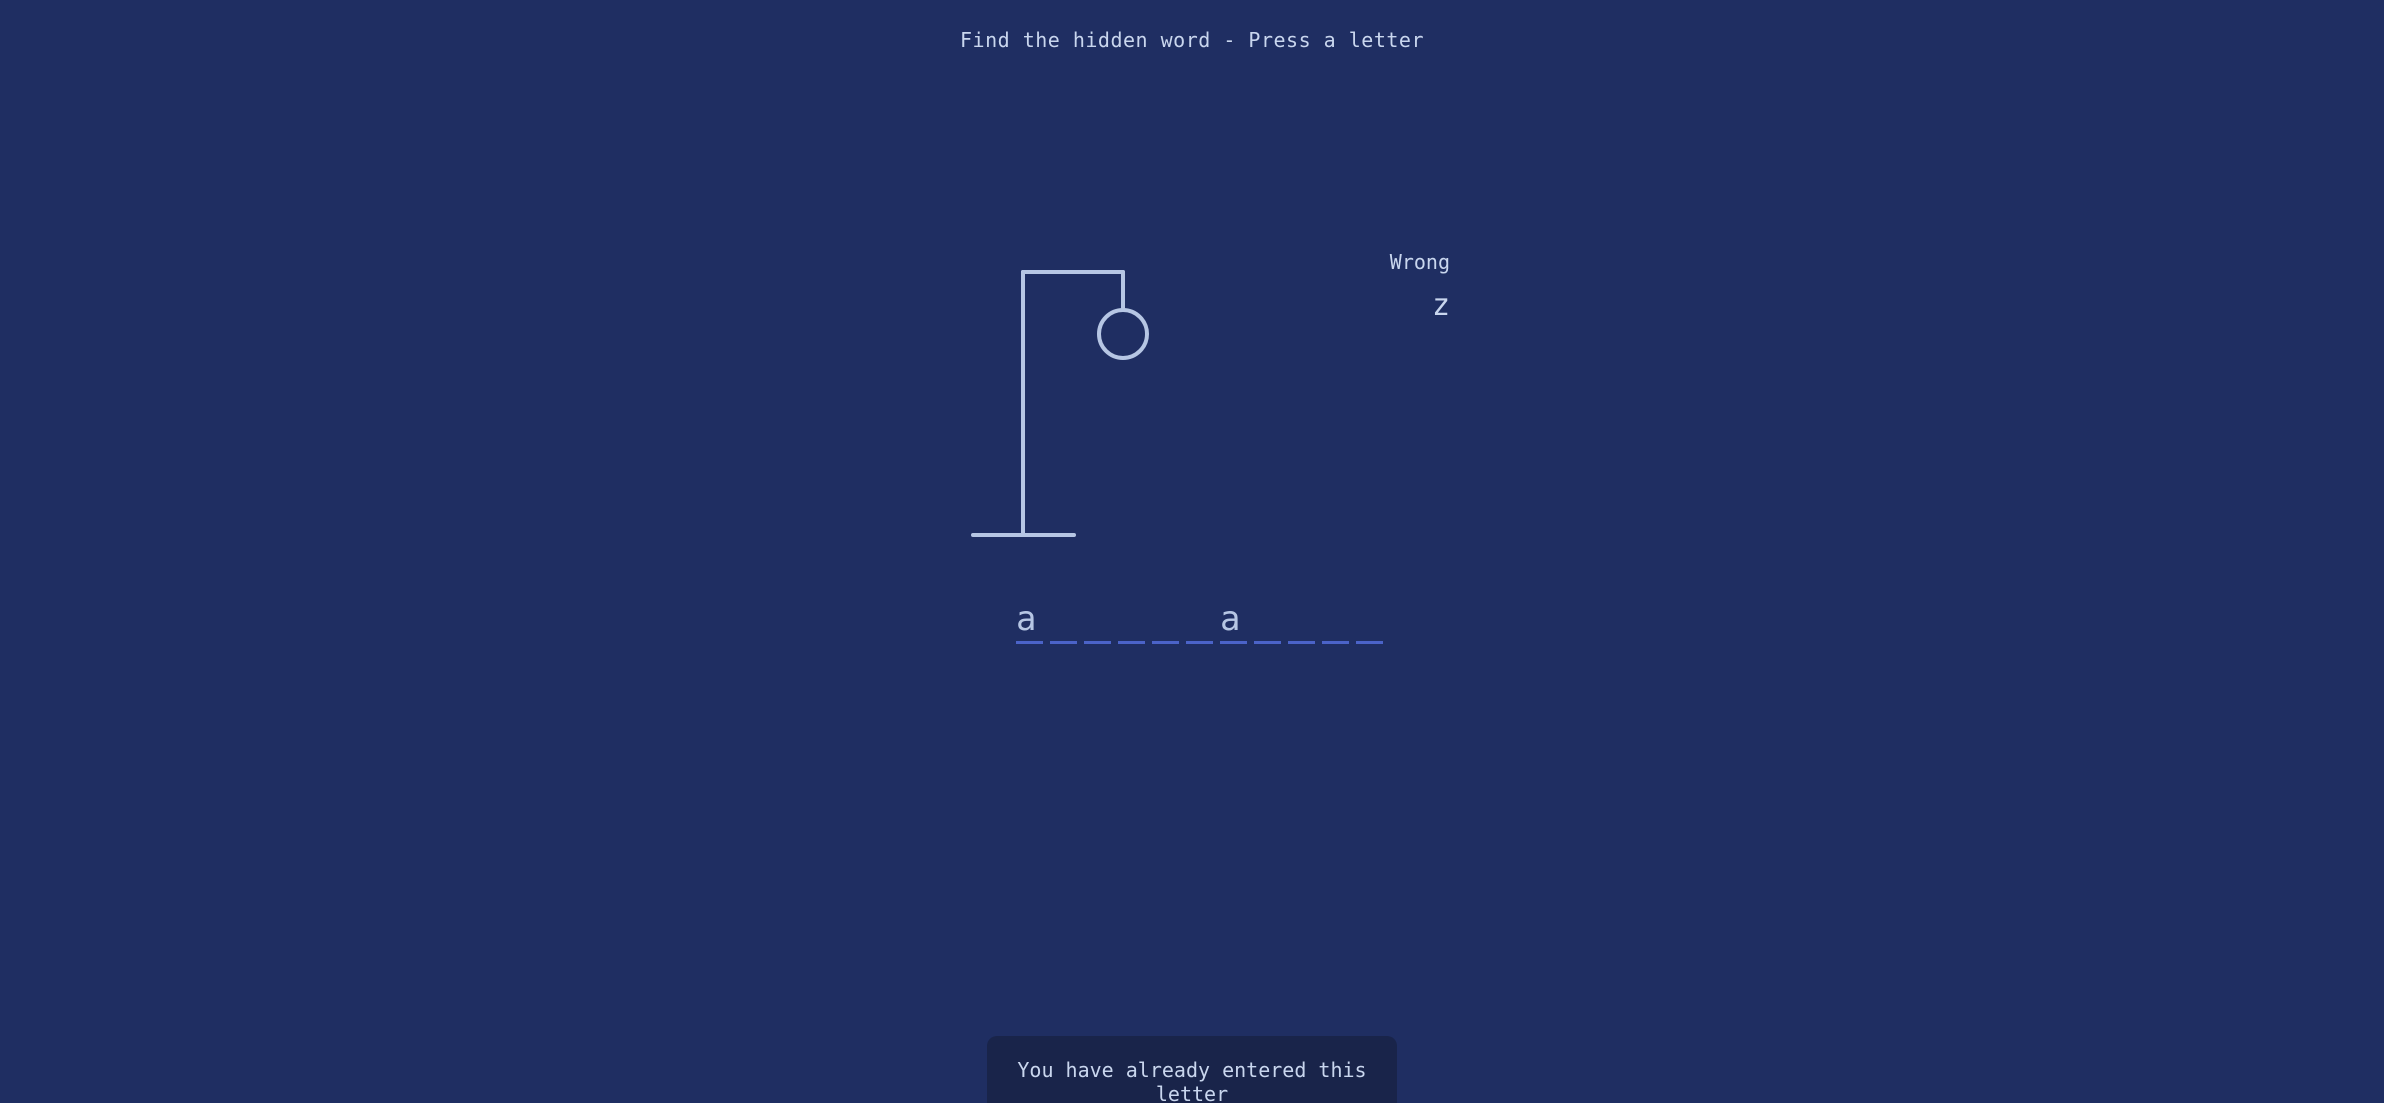 Image resolution: width=2384 pixels, height=1103 pixels. Describe the element at coordinates (1440, 305) in the screenshot. I see `wrong-letters-list: z` at that location.